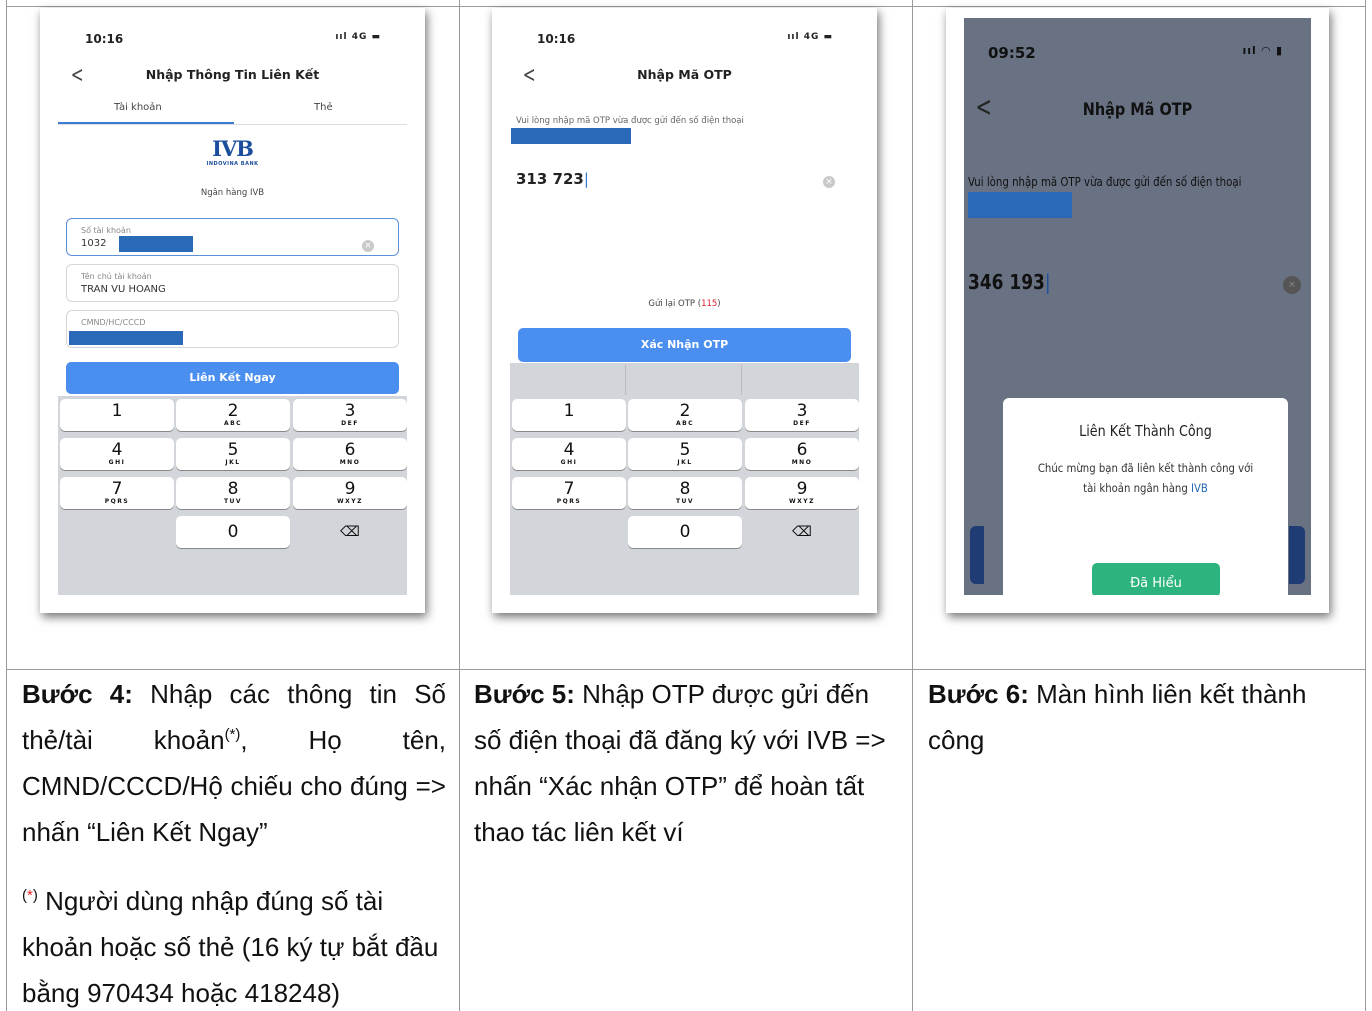 This screenshot has width=1372, height=1011. I want to click on otp-input: 313 723|, so click(552, 179).